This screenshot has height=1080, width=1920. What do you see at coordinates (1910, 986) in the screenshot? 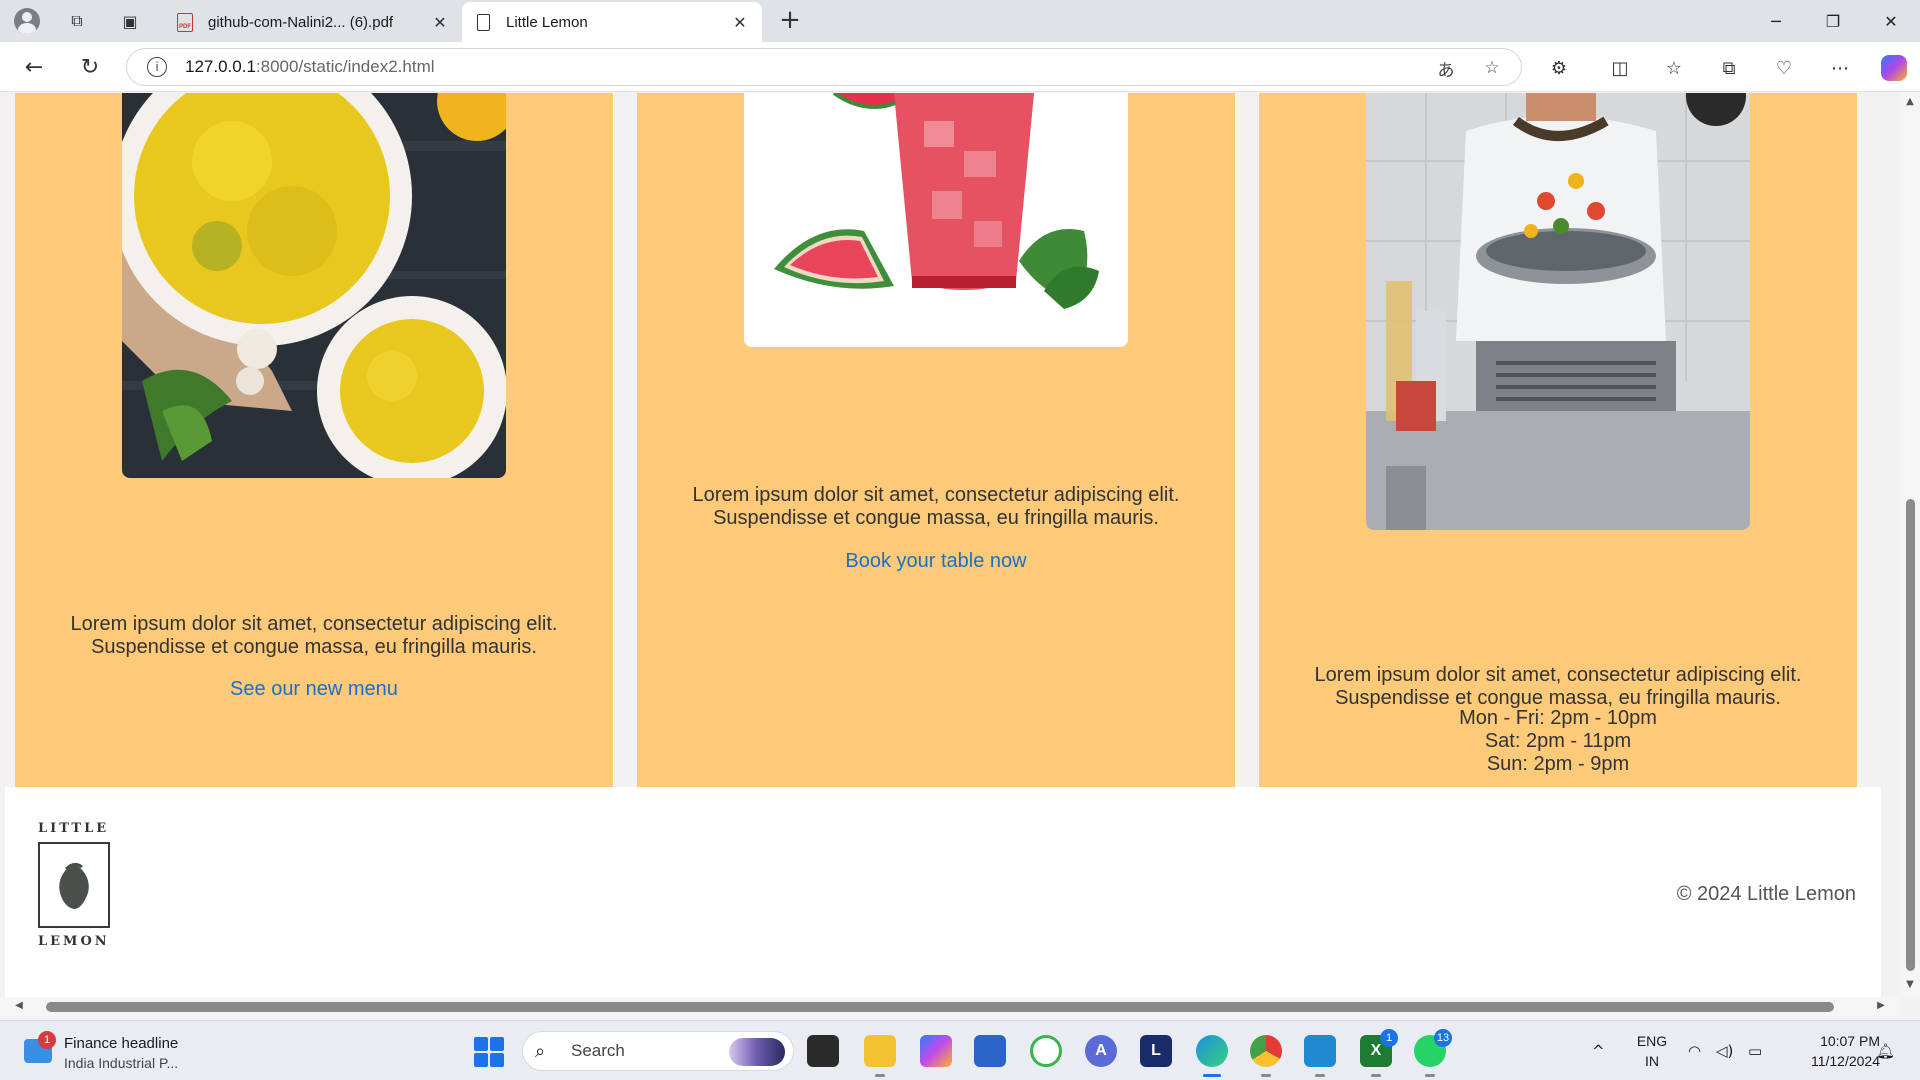
I see `scroll-down-icon: ▼` at bounding box center [1910, 986].